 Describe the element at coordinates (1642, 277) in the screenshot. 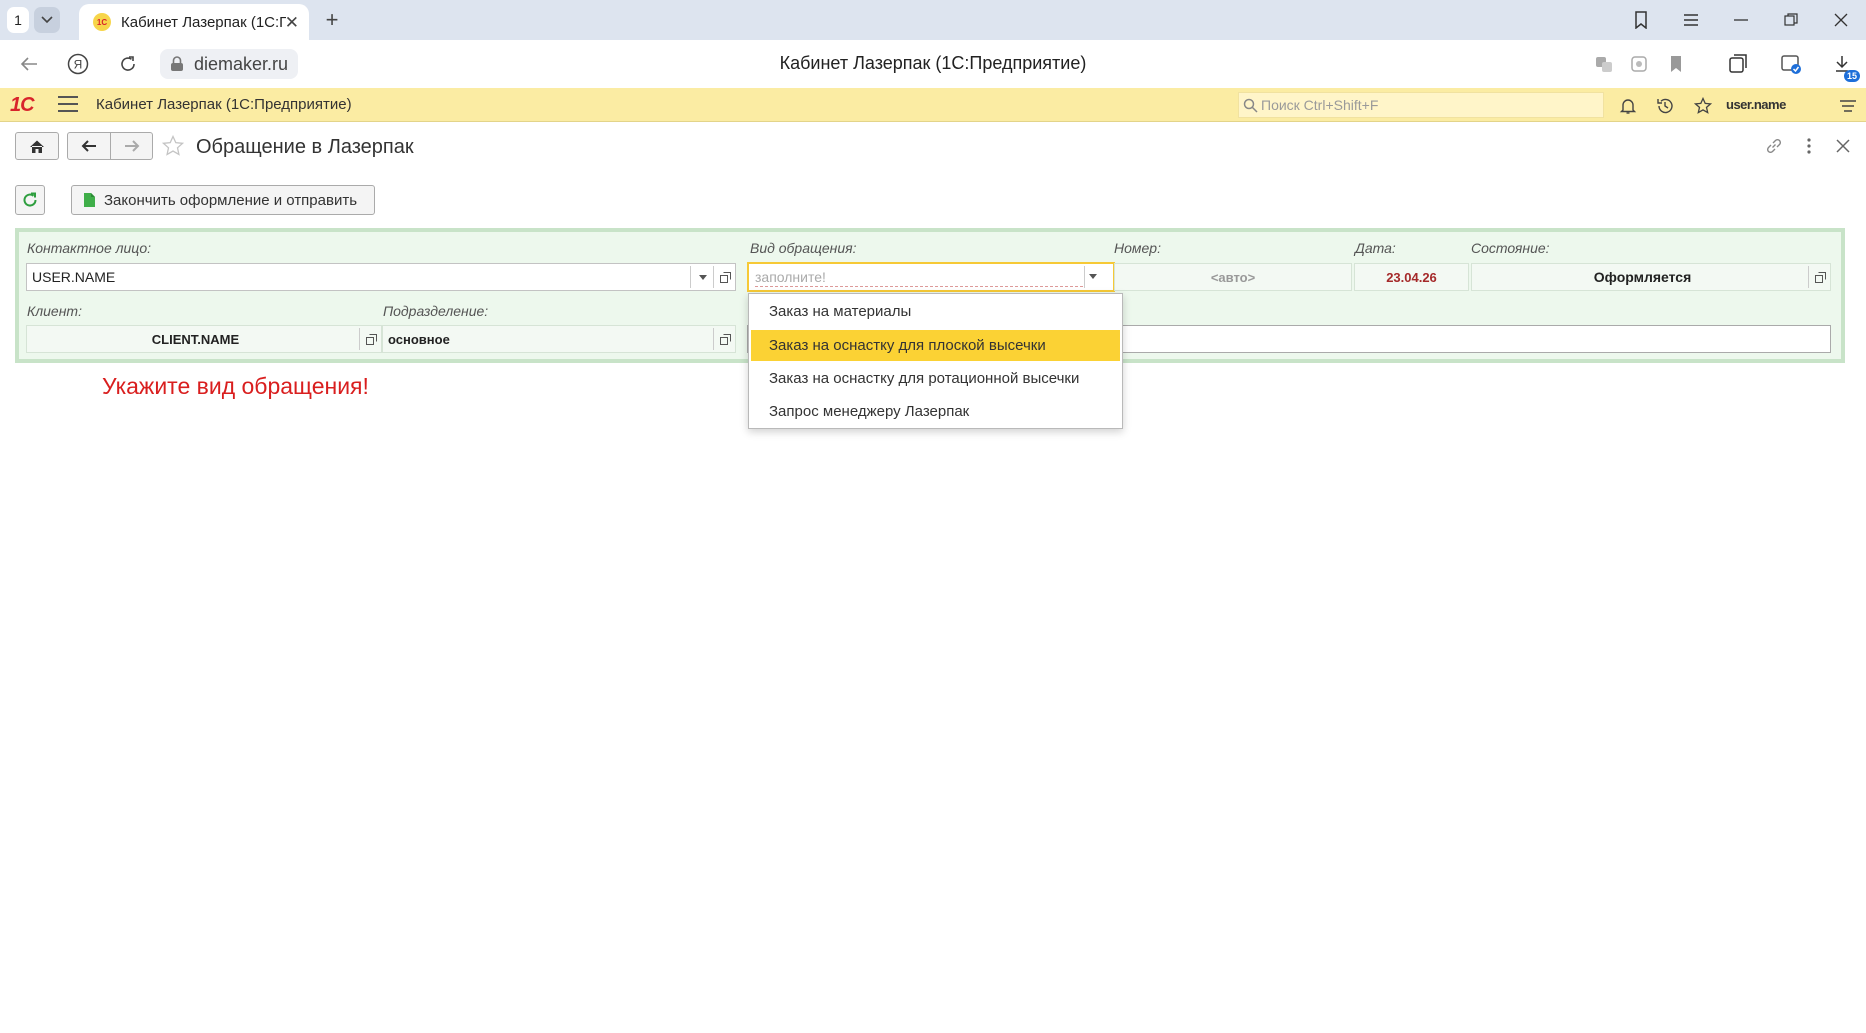

I see `state-value: Оформляется` at that location.